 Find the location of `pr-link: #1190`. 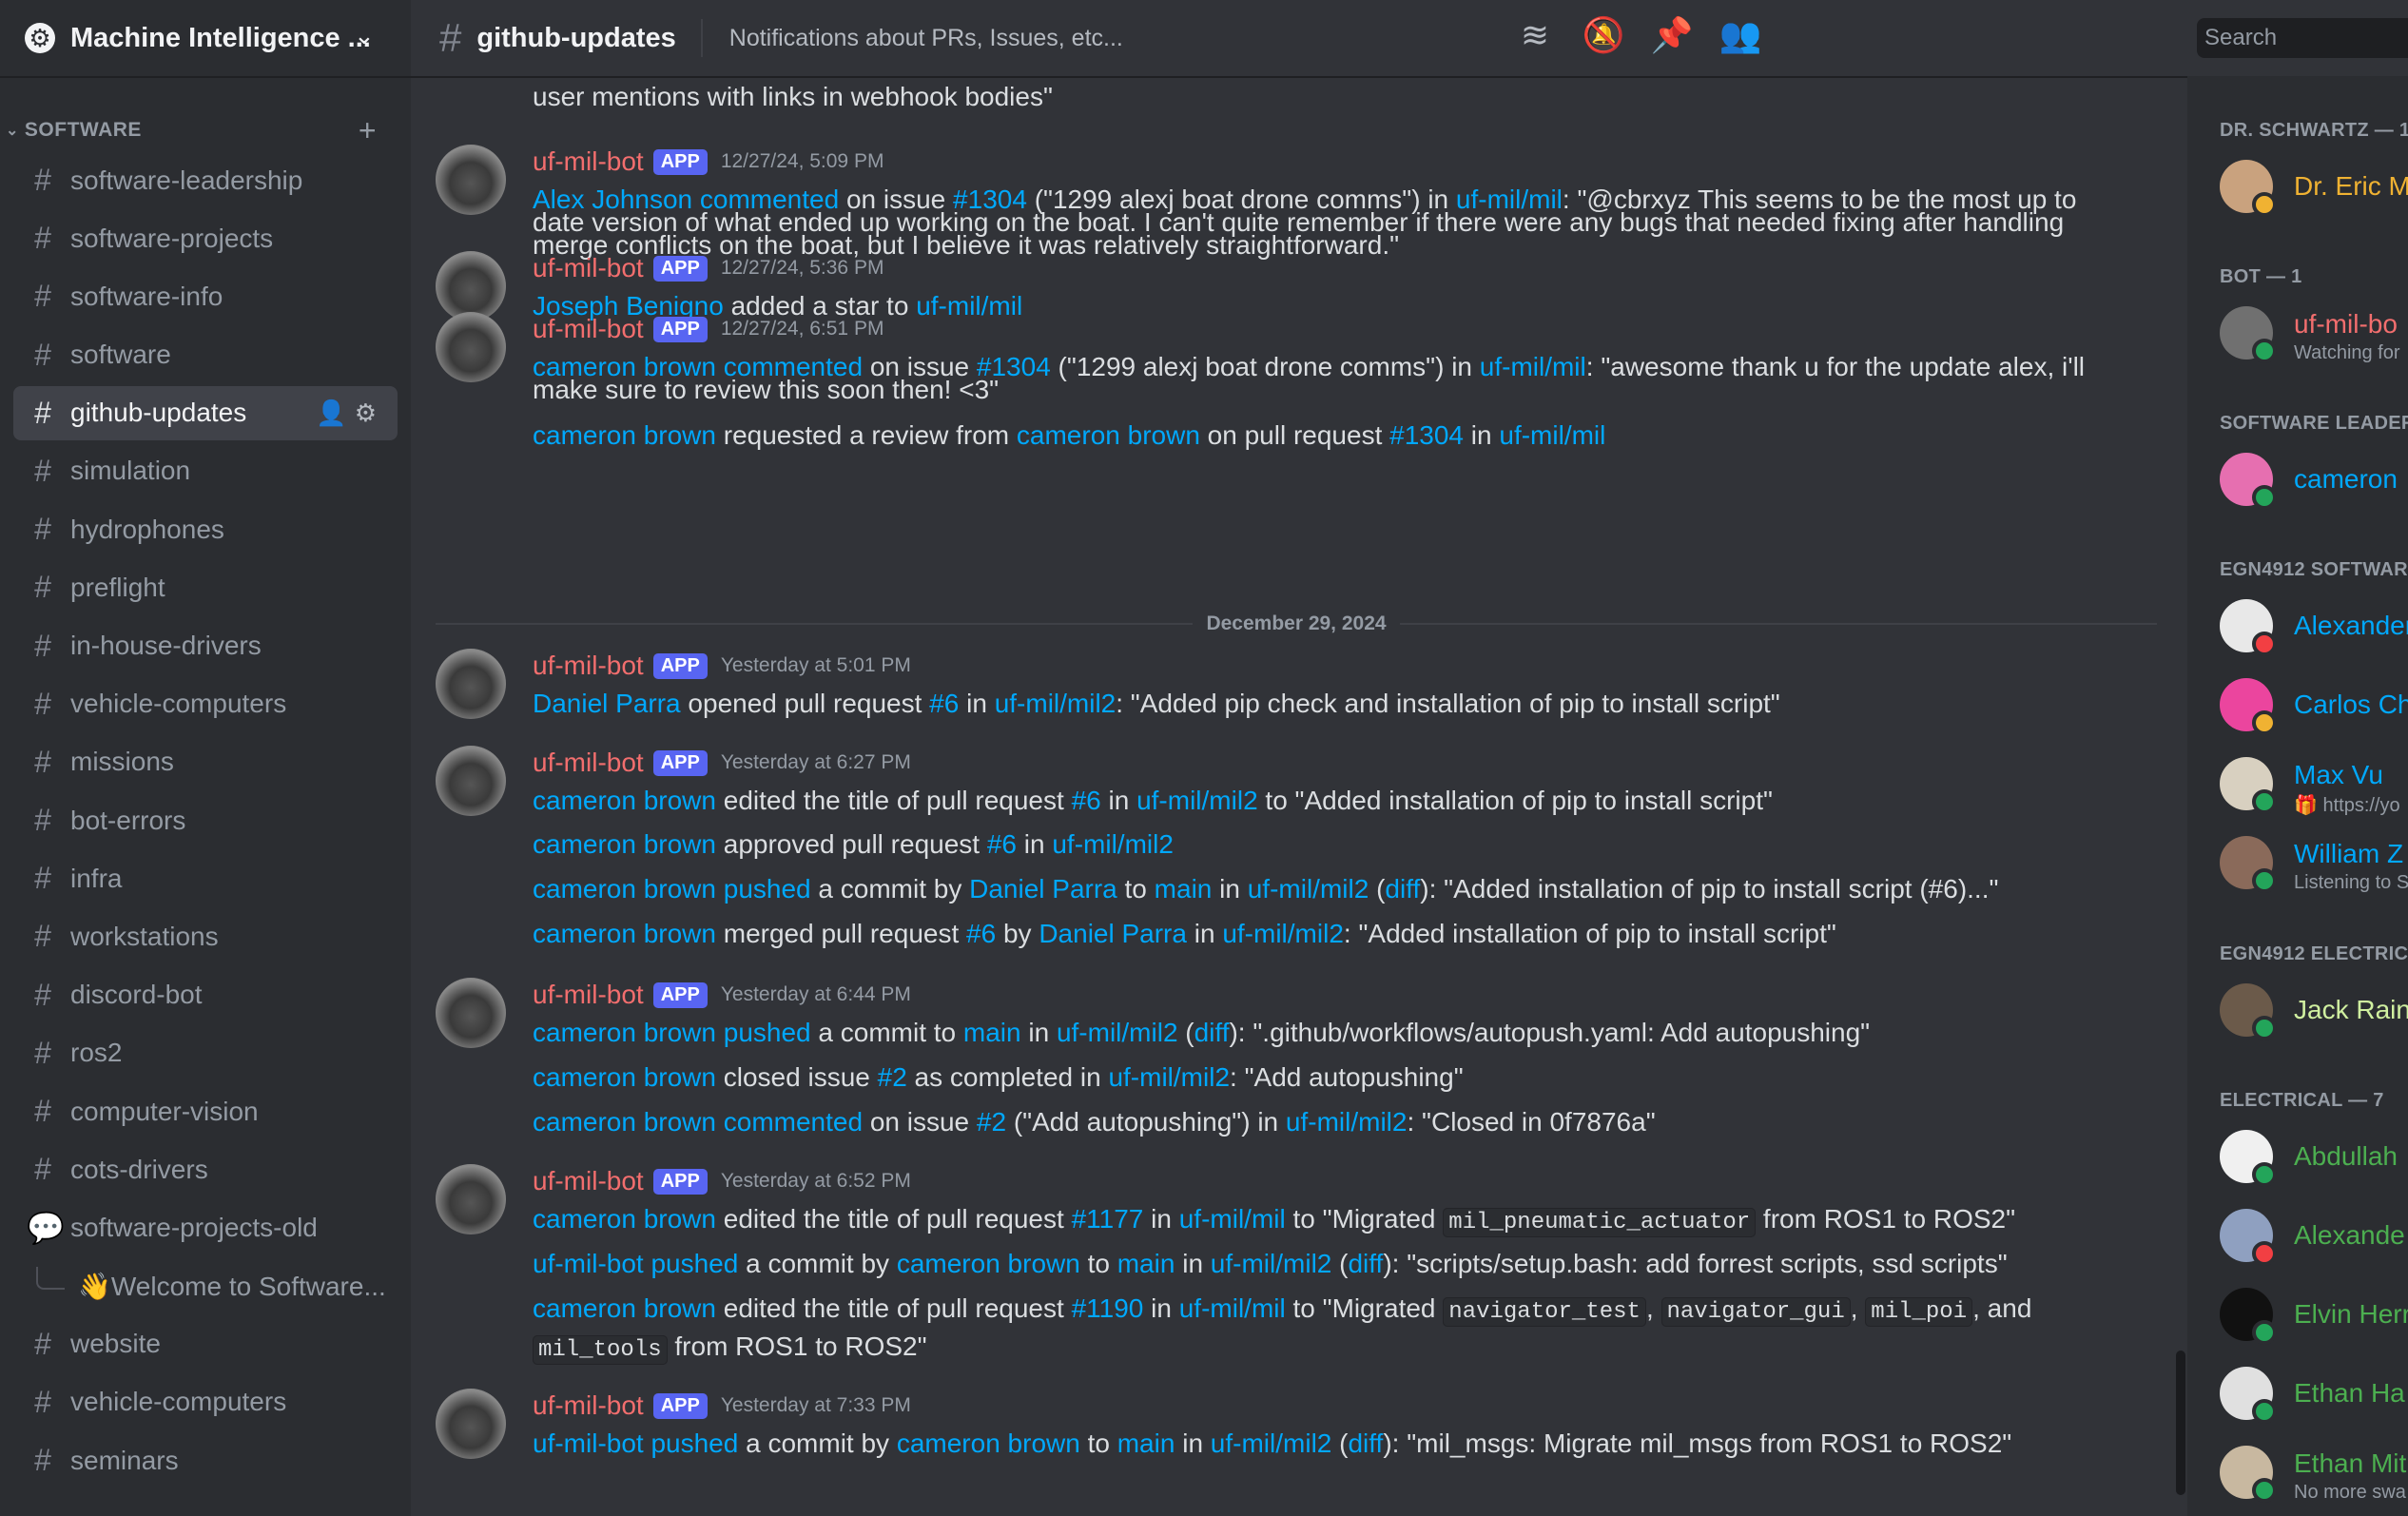

pr-link: #1190 is located at coordinates (1108, 1308).